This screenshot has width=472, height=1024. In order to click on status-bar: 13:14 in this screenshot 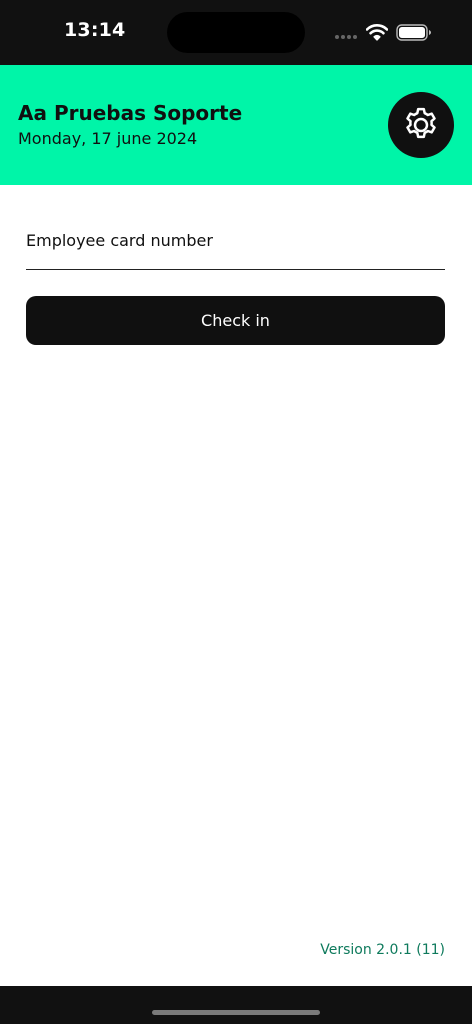, I will do `click(236, 32)`.